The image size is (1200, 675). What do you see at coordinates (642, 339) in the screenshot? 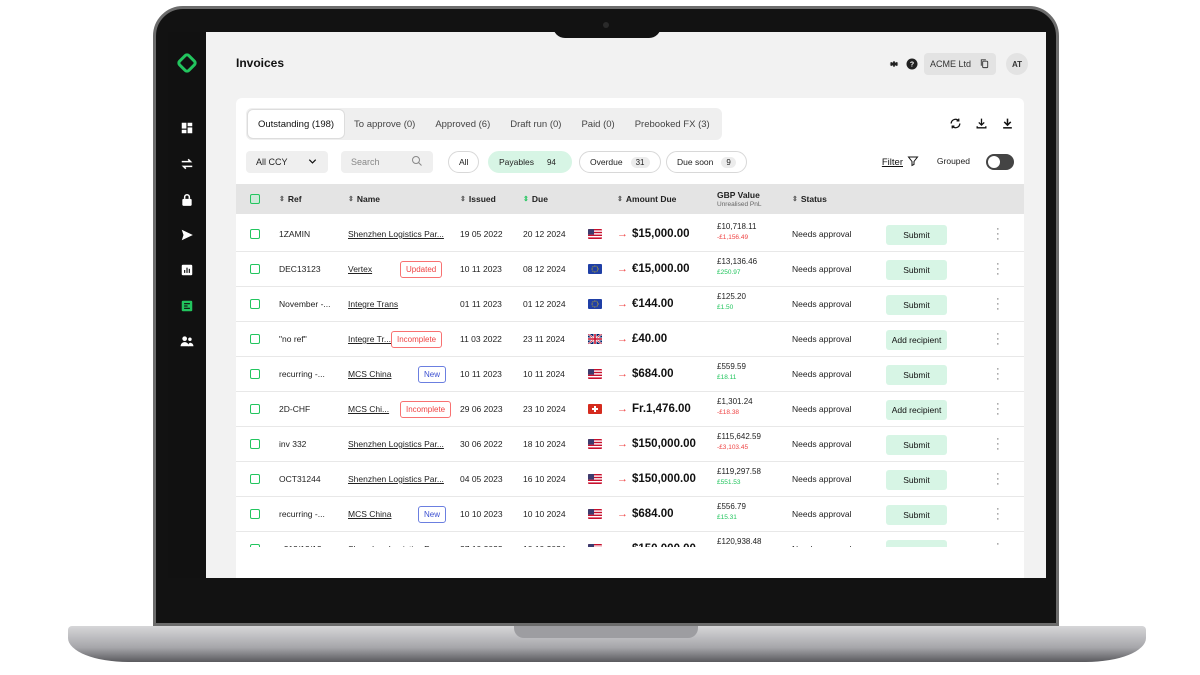
I see `amount-cell: → £40.00` at bounding box center [642, 339].